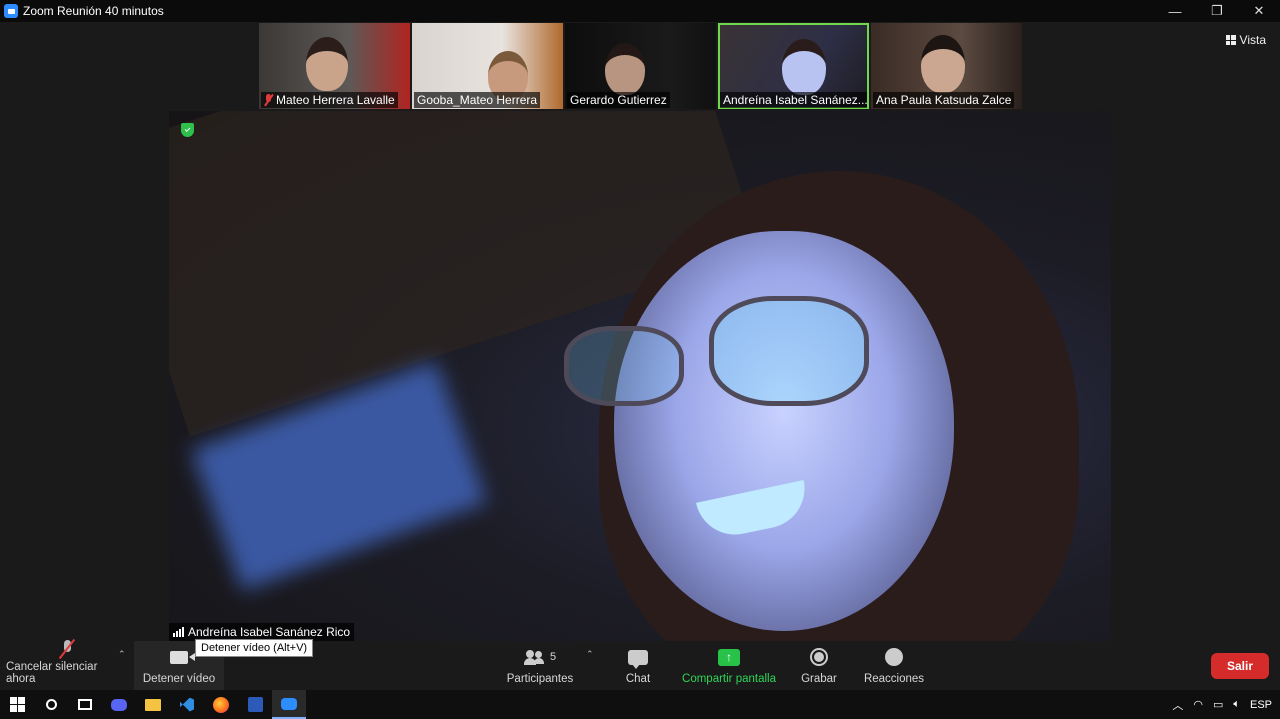 The height and width of the screenshot is (719, 1280). Describe the element at coordinates (1259, 11) in the screenshot. I see `close-button: ✕` at that location.